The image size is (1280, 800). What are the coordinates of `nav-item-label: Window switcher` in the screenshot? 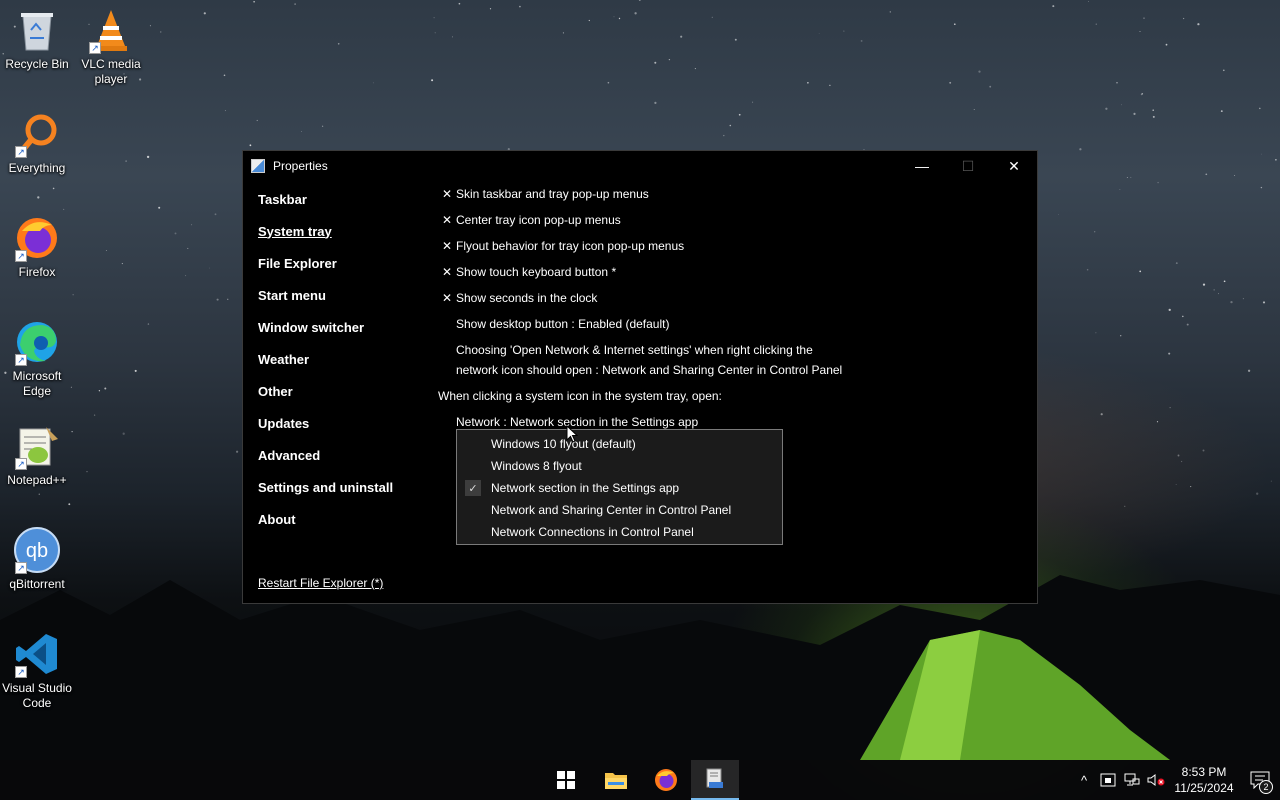 It's located at (311, 327).